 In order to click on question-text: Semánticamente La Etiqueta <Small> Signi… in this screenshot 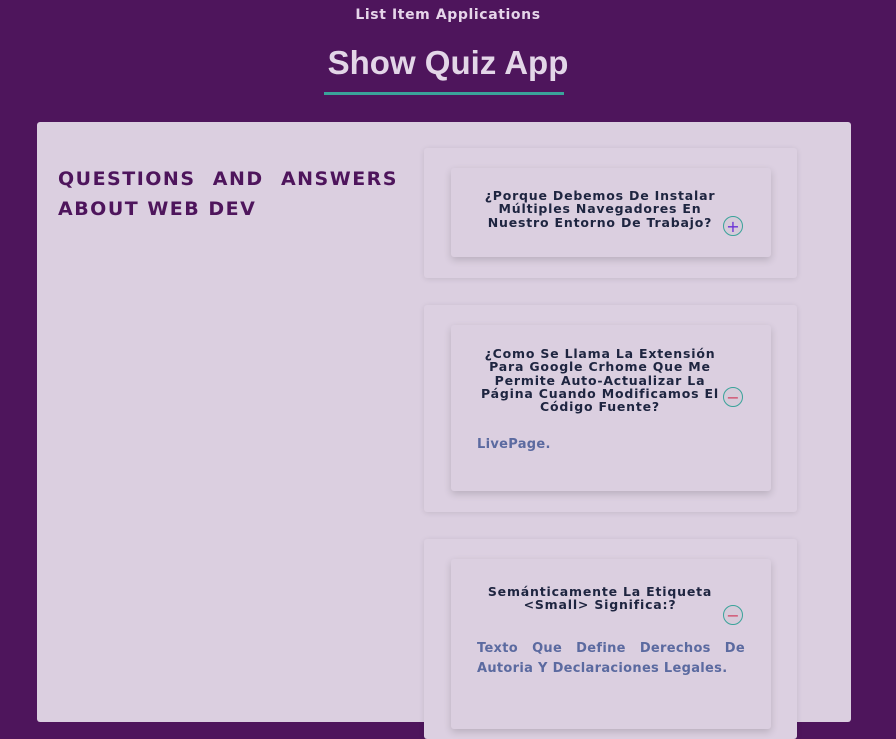, I will do `click(600, 598)`.